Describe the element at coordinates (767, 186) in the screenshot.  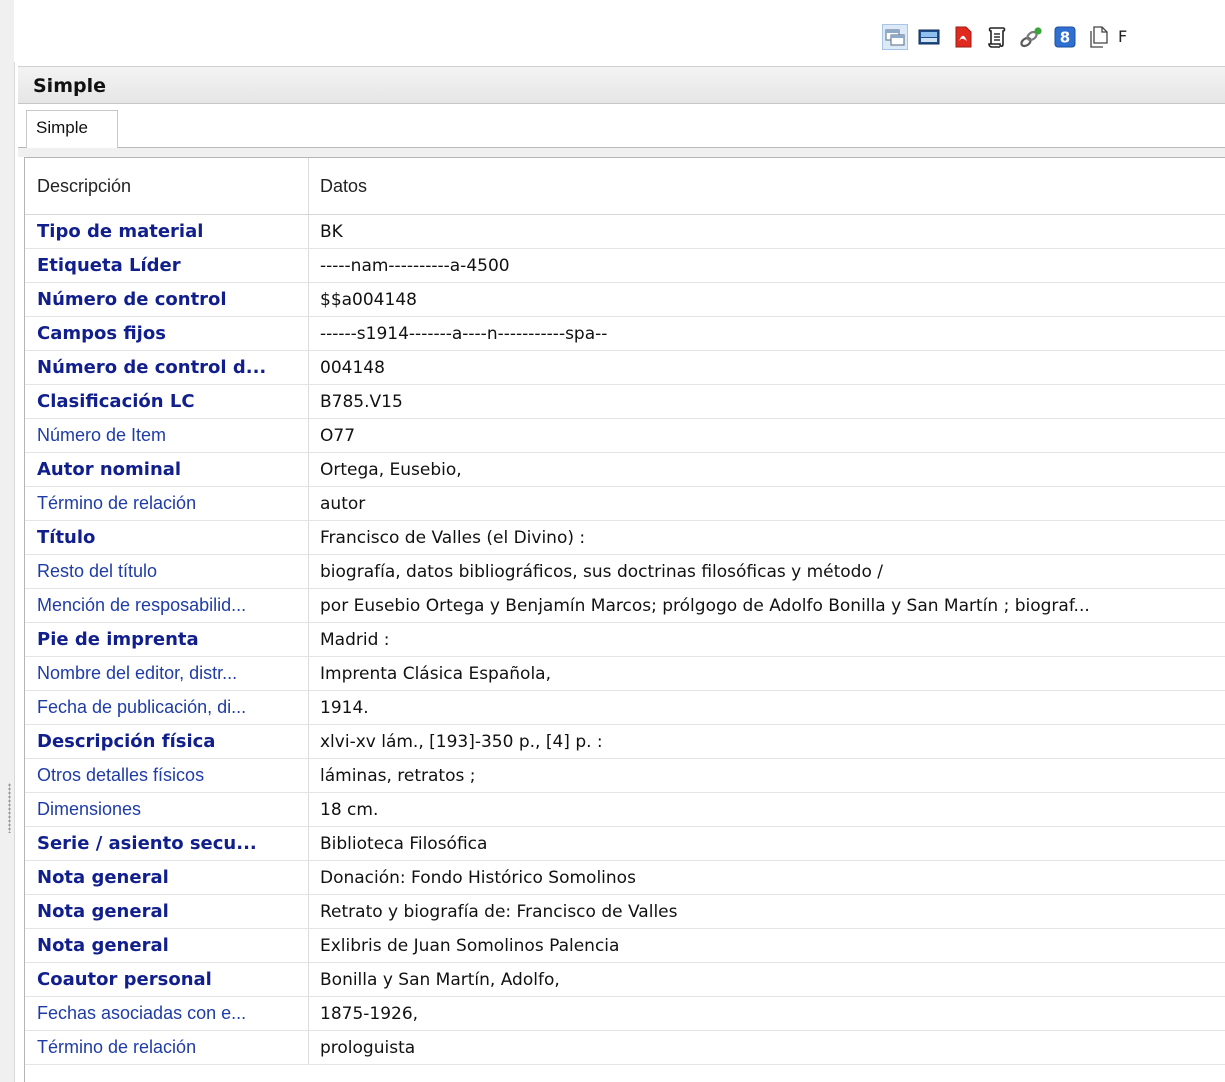
I see `column-header-datos: Datos` at that location.